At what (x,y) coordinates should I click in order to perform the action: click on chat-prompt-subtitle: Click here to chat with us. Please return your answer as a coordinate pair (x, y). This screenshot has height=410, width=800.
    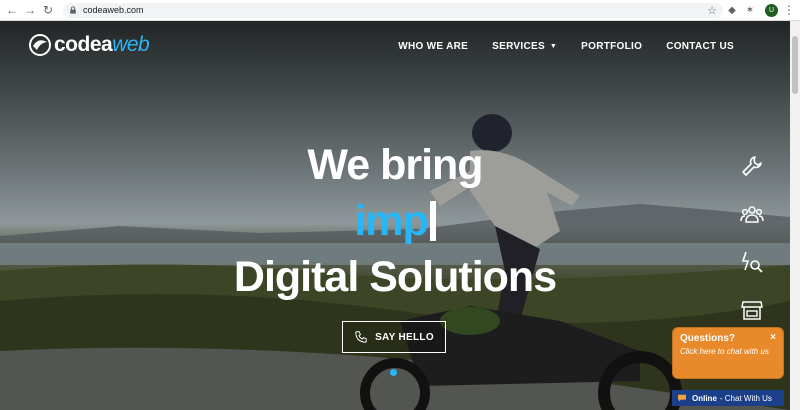
    Looking at the image, I should click on (724, 351).